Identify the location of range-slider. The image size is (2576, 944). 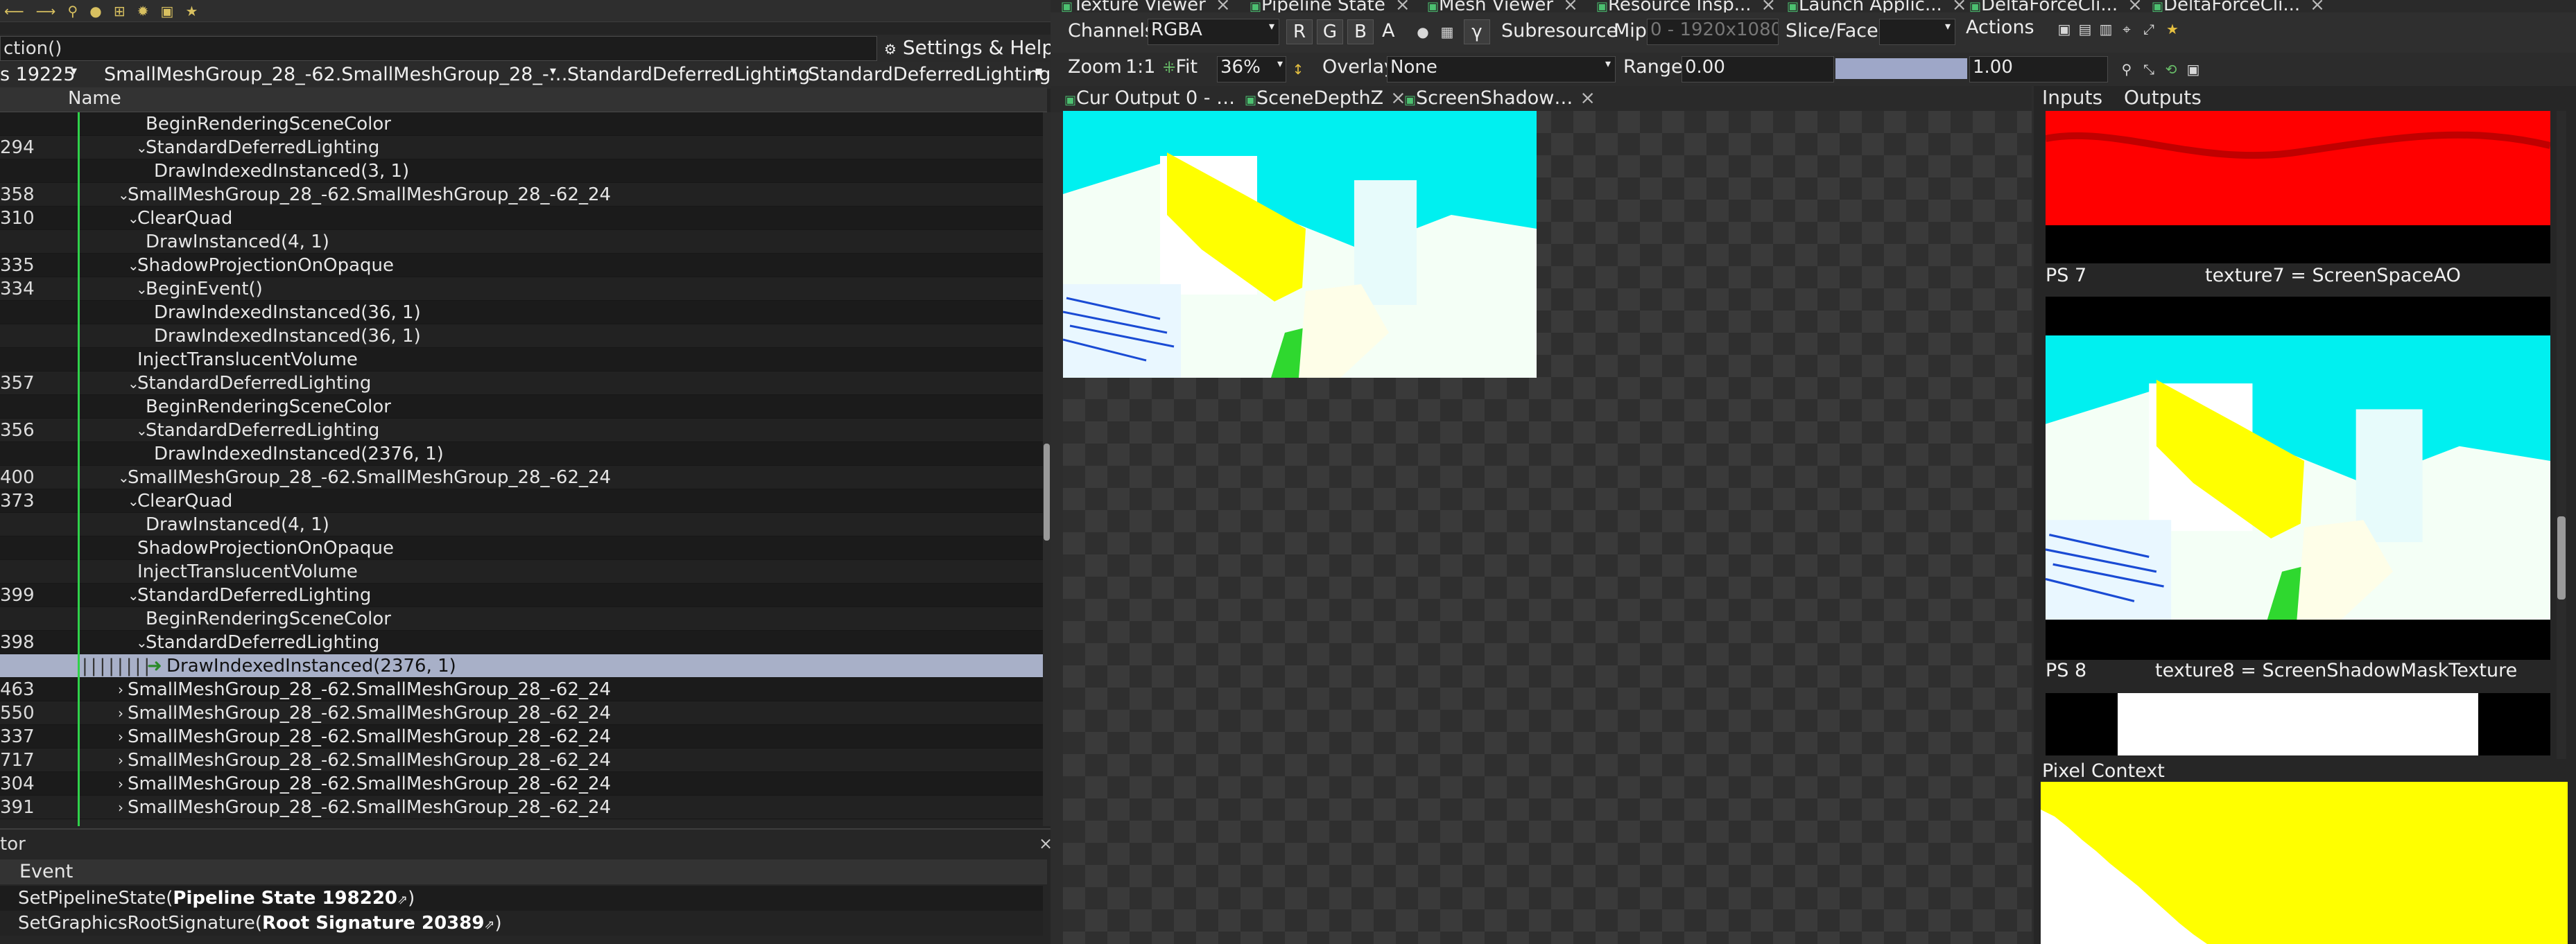
(1901, 68).